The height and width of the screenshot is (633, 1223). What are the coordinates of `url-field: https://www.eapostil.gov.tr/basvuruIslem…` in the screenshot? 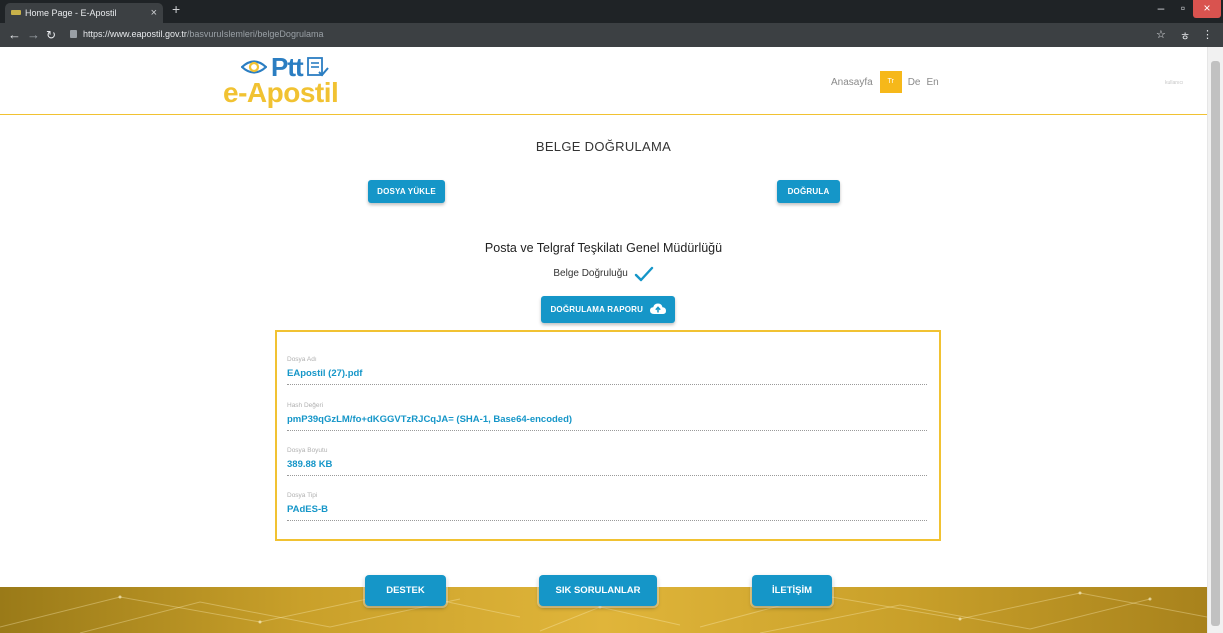 It's located at (196, 34).